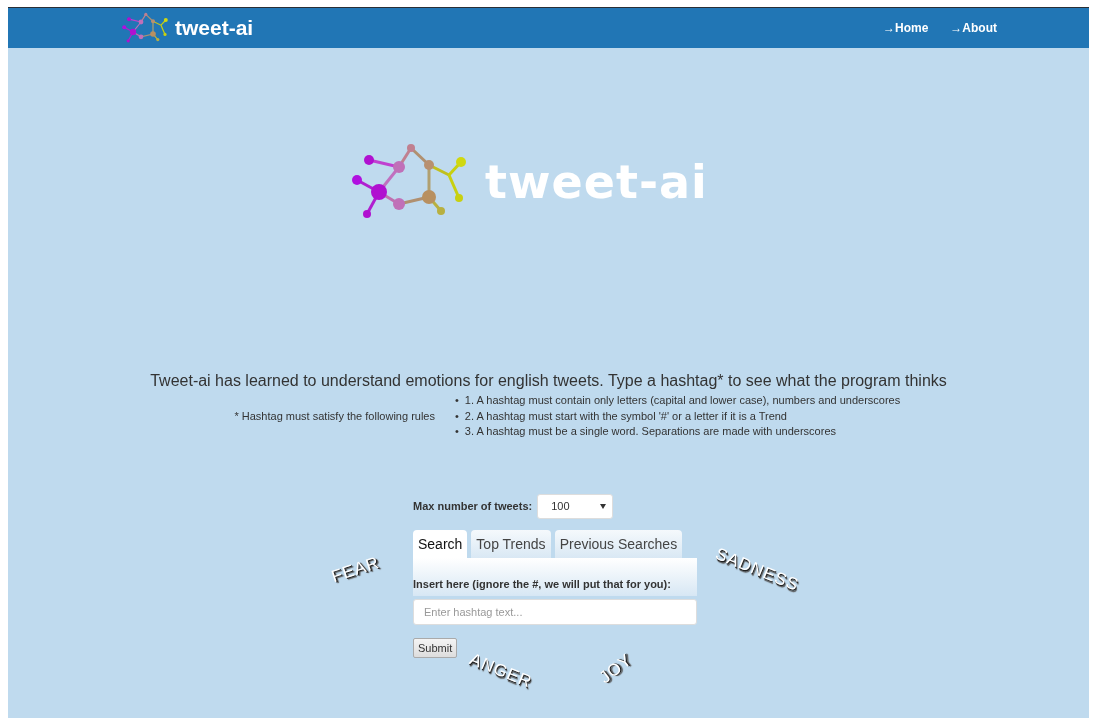 The width and height of the screenshot is (1097, 718). What do you see at coordinates (618, 543) in the screenshot?
I see `tab: Previous Searches` at bounding box center [618, 543].